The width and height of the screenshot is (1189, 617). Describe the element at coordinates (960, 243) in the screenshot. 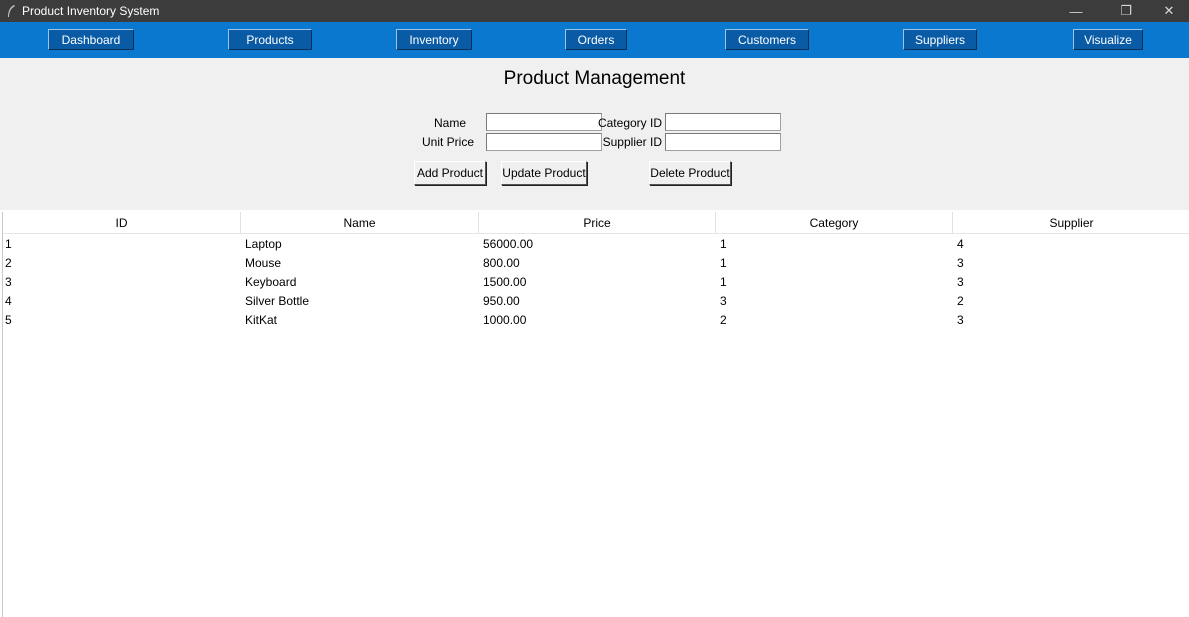

I see `cell-supplier: 4` at that location.